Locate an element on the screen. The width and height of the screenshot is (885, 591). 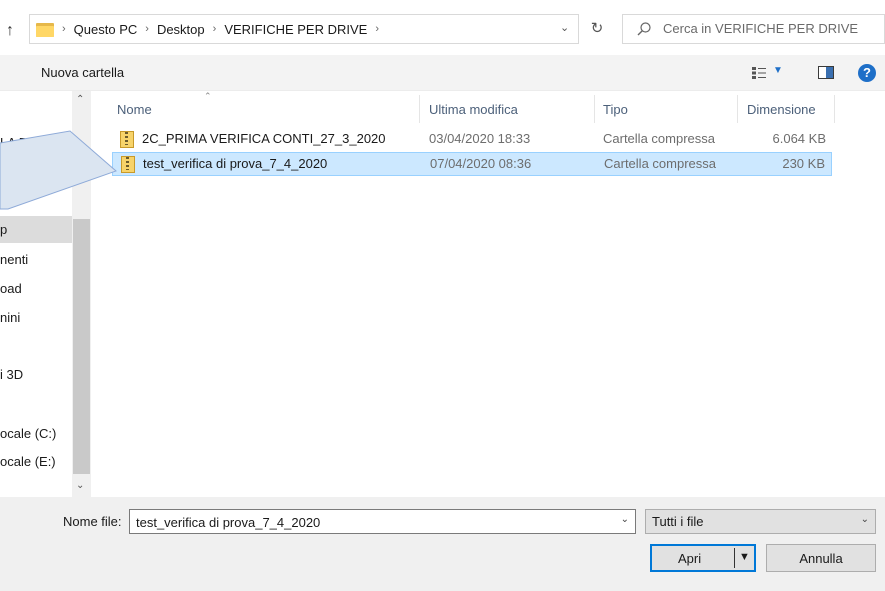
column-header-modified: Ultima modifica is located at coordinates (473, 110).